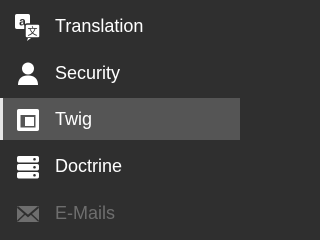  I want to click on sidebar-item-emails: E-Mails, so click(120, 213).